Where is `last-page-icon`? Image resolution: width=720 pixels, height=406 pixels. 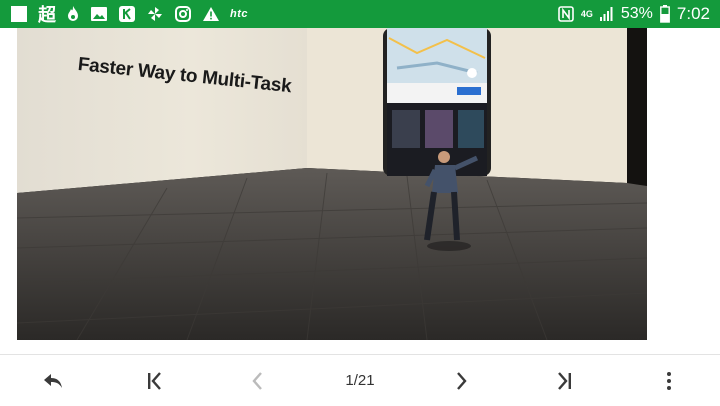
last-page-icon is located at coordinates (564, 381).